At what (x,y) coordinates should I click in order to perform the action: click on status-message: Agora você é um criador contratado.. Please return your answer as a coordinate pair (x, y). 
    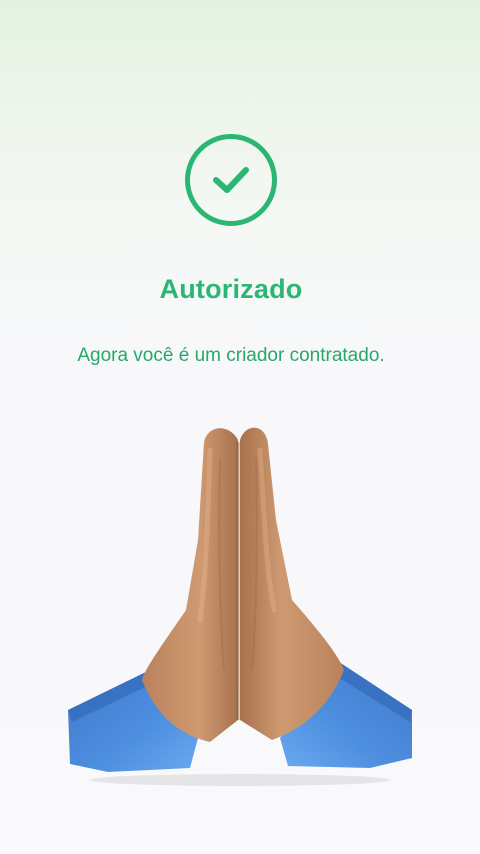
    Looking at the image, I should click on (231, 355).